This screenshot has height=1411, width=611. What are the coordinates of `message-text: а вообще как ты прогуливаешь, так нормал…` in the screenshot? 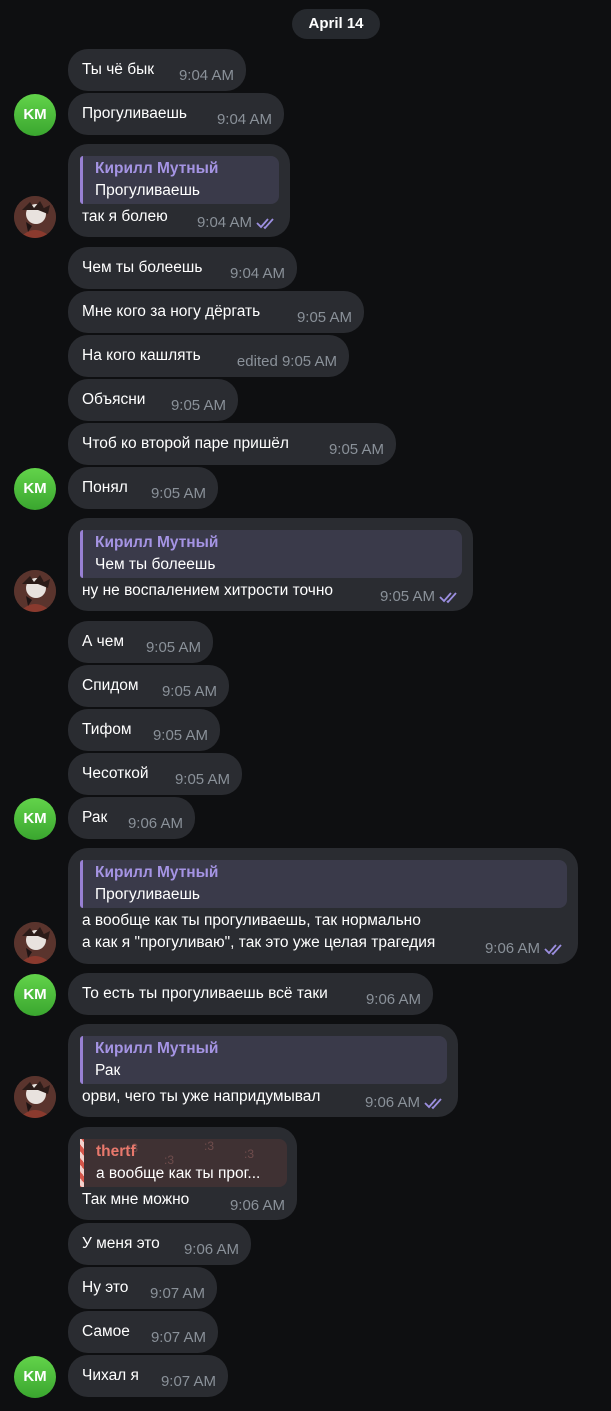 It's located at (251, 920).